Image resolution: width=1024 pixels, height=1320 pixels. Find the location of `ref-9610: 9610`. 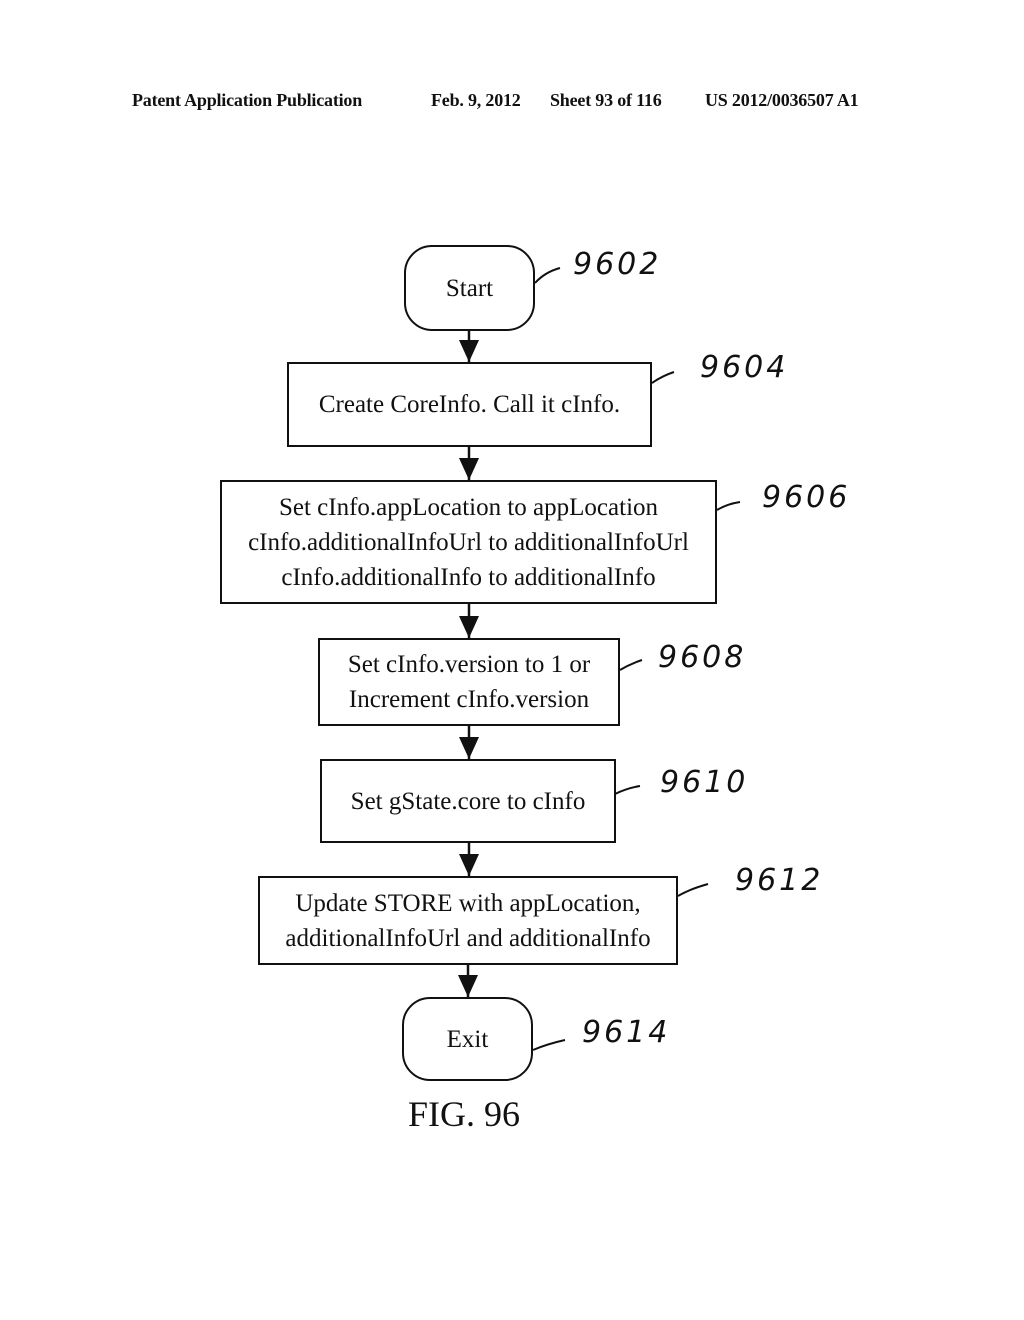

ref-9610: 9610 is located at coordinates (704, 782).